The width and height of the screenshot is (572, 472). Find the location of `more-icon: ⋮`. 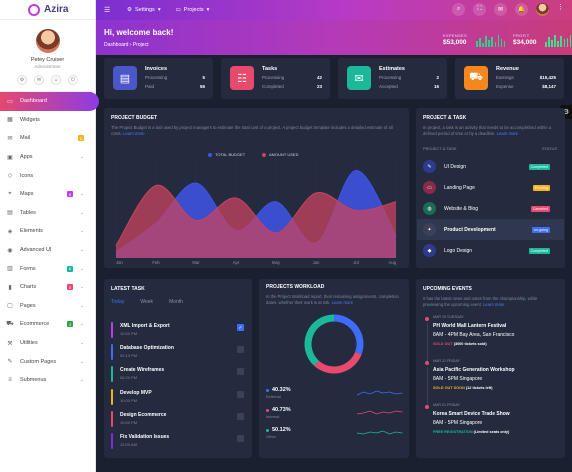

more-icon: ⋮ is located at coordinates (560, 9).